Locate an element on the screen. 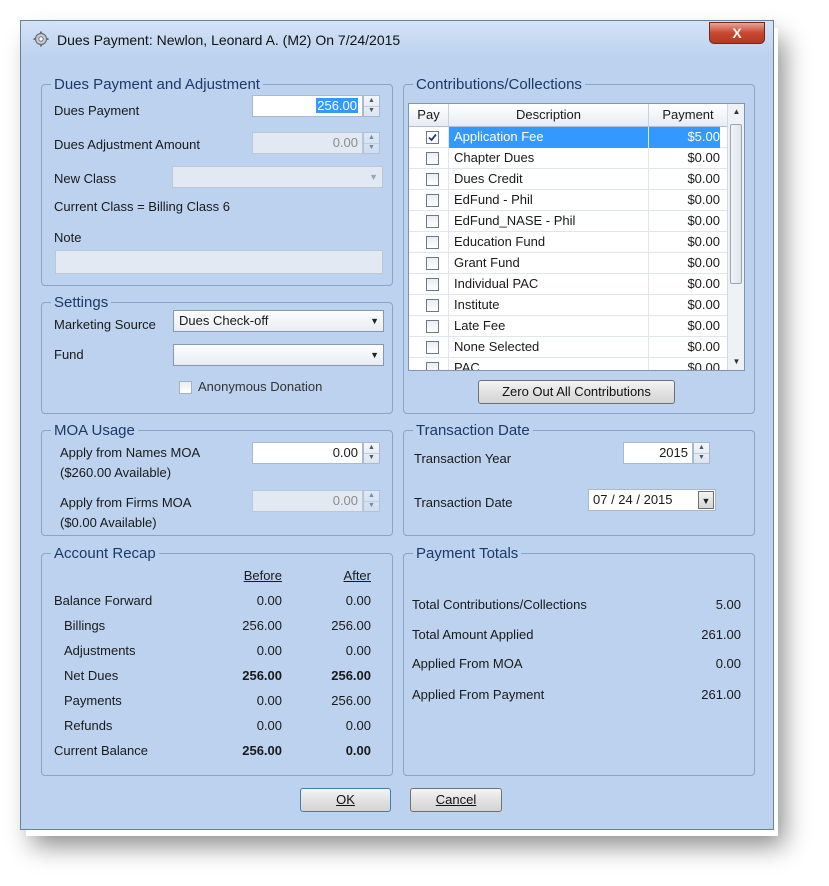  close-icon: X is located at coordinates (737, 33).